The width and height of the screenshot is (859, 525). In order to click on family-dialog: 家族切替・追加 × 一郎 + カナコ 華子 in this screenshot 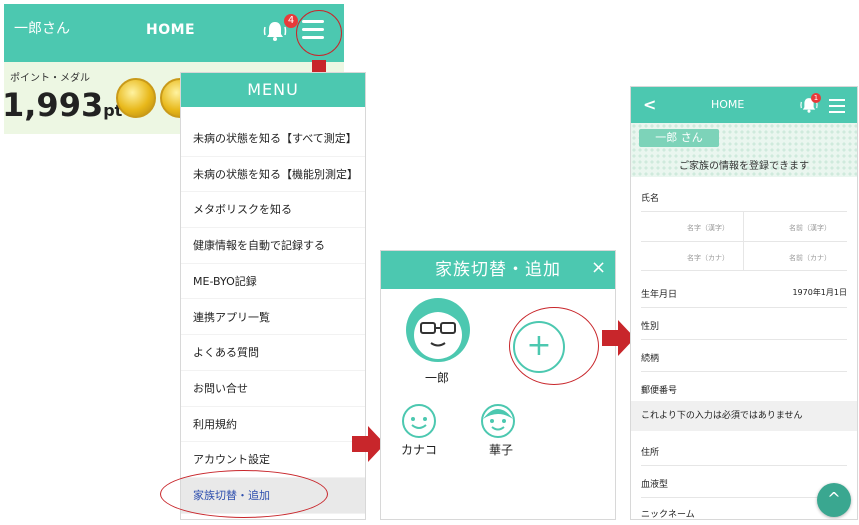, I will do `click(498, 385)`.